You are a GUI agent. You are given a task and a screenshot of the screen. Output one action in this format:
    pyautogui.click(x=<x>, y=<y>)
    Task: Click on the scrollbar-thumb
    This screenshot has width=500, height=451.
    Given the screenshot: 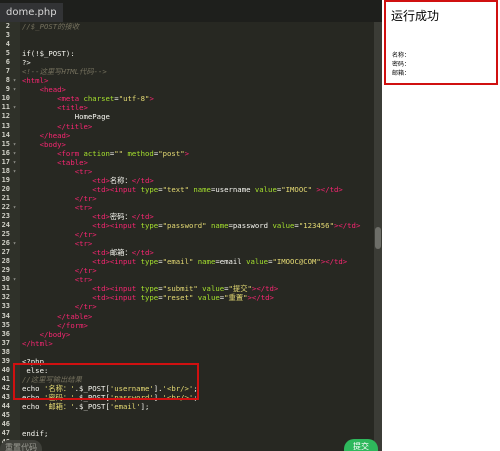 What is the action you would take?
    pyautogui.click(x=378, y=238)
    